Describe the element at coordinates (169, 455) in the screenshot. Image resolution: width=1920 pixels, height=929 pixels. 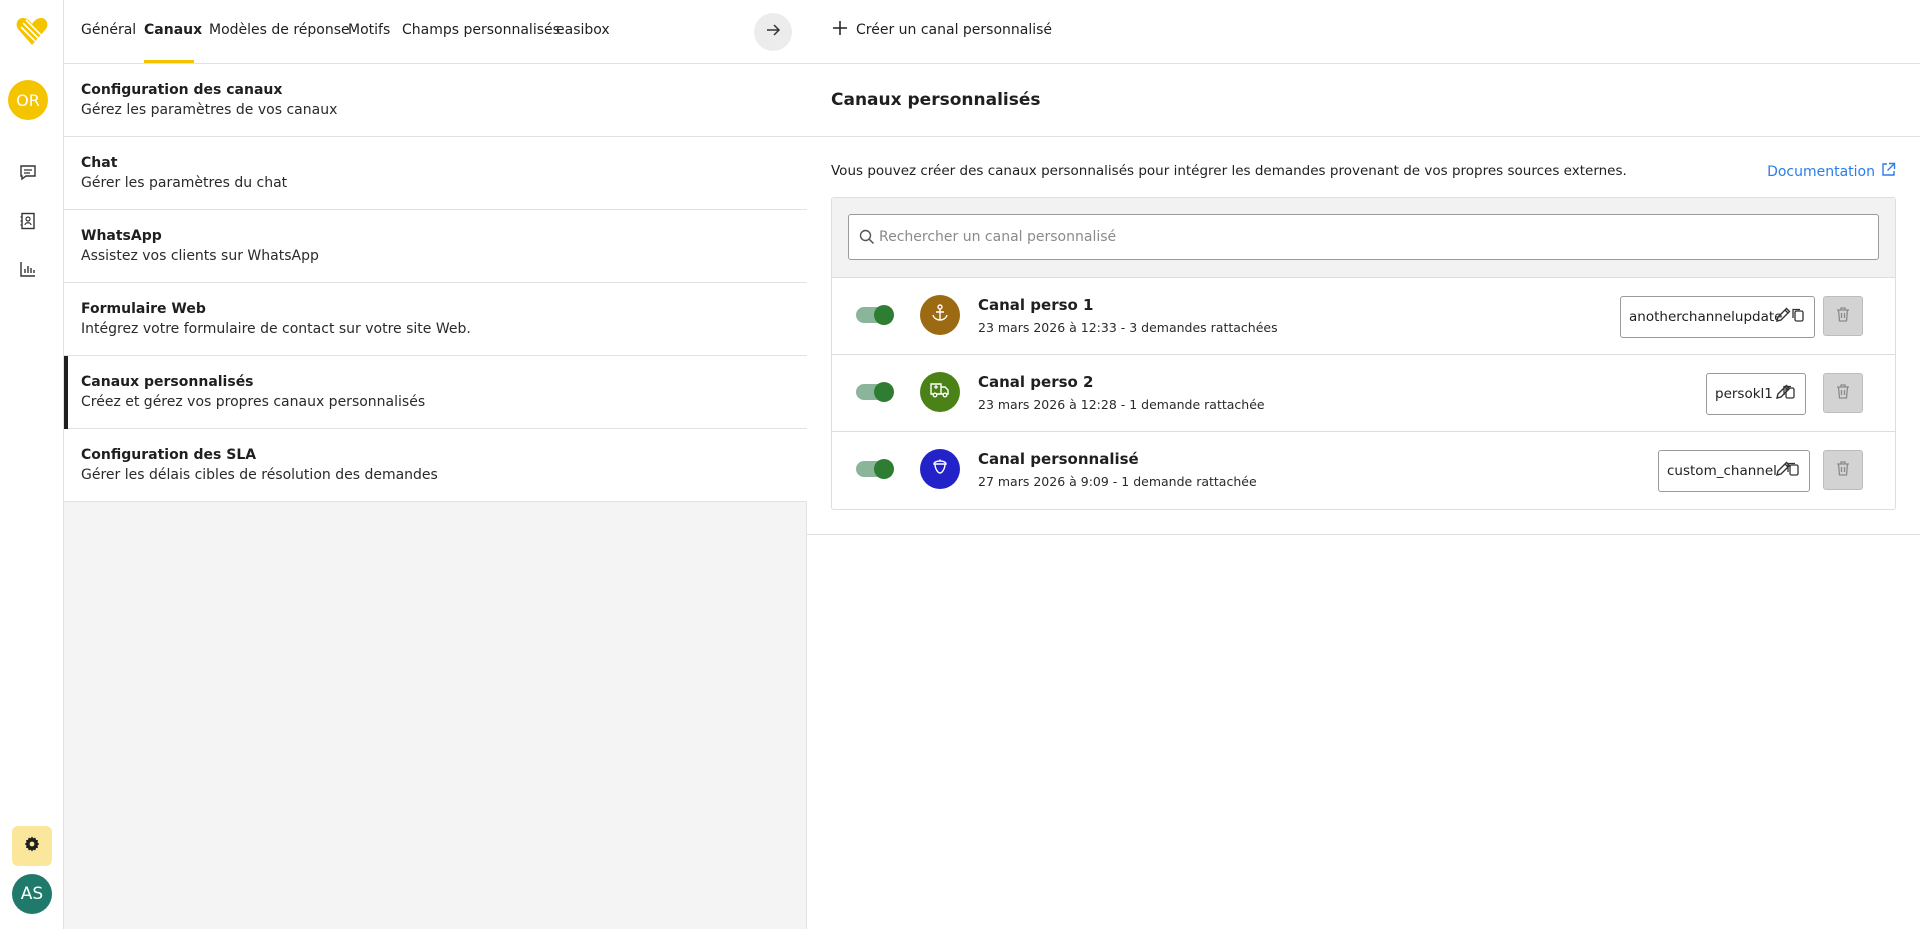
I see `menu-item-title: Configuration des SLA` at that location.